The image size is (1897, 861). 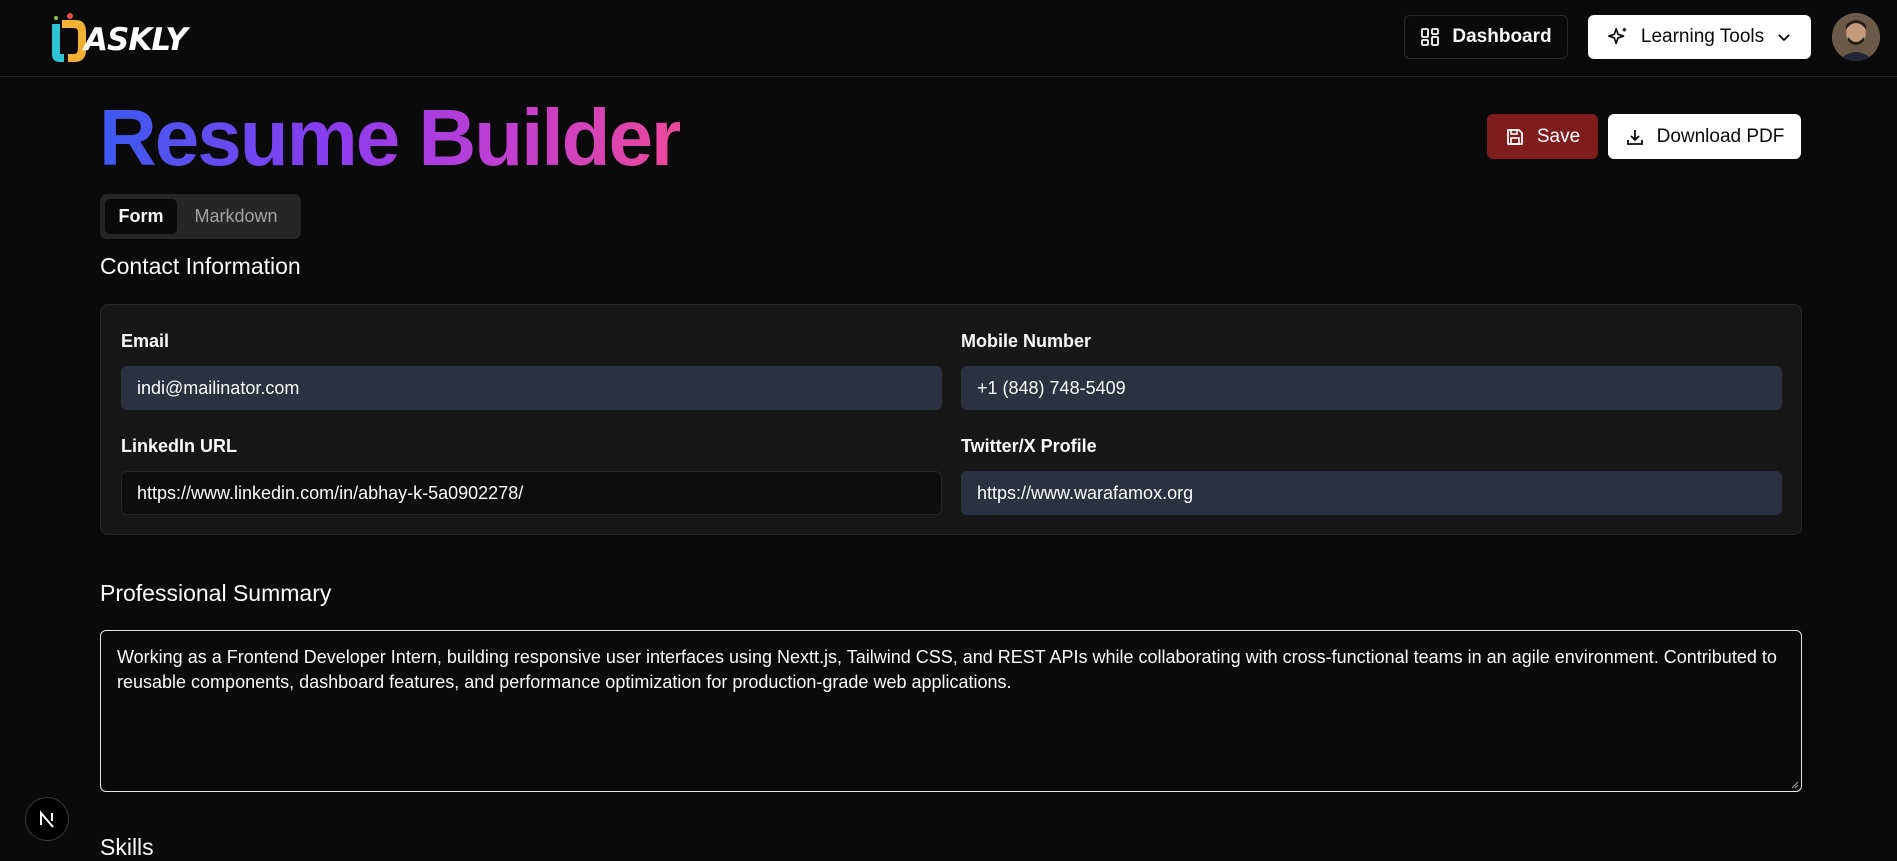 What do you see at coordinates (948, 38) in the screenshot?
I see `top-nav-bar: ASKLY Dashboard Learning Tools` at bounding box center [948, 38].